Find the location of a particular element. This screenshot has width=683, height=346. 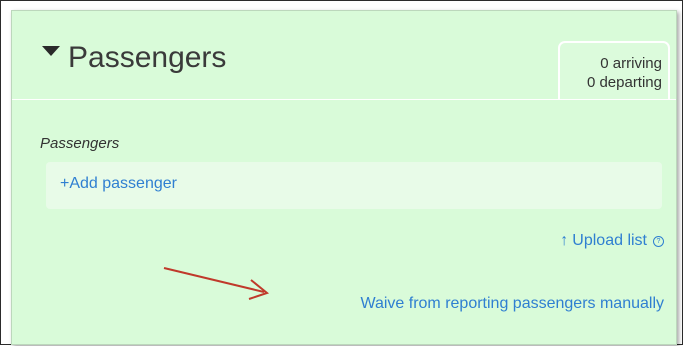

add-passenger-button: +Add passenger is located at coordinates (354, 185).